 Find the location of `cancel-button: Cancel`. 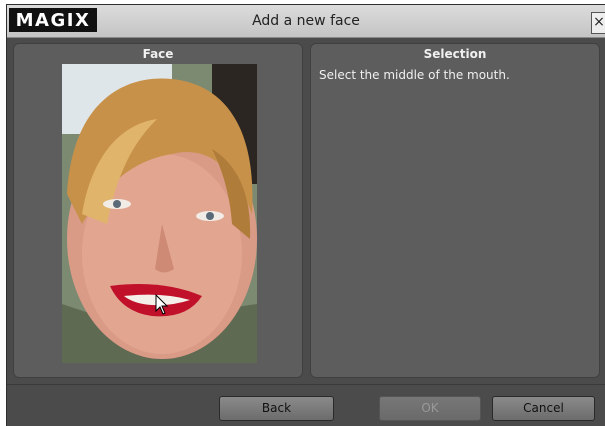

cancel-button: Cancel is located at coordinates (543, 408).